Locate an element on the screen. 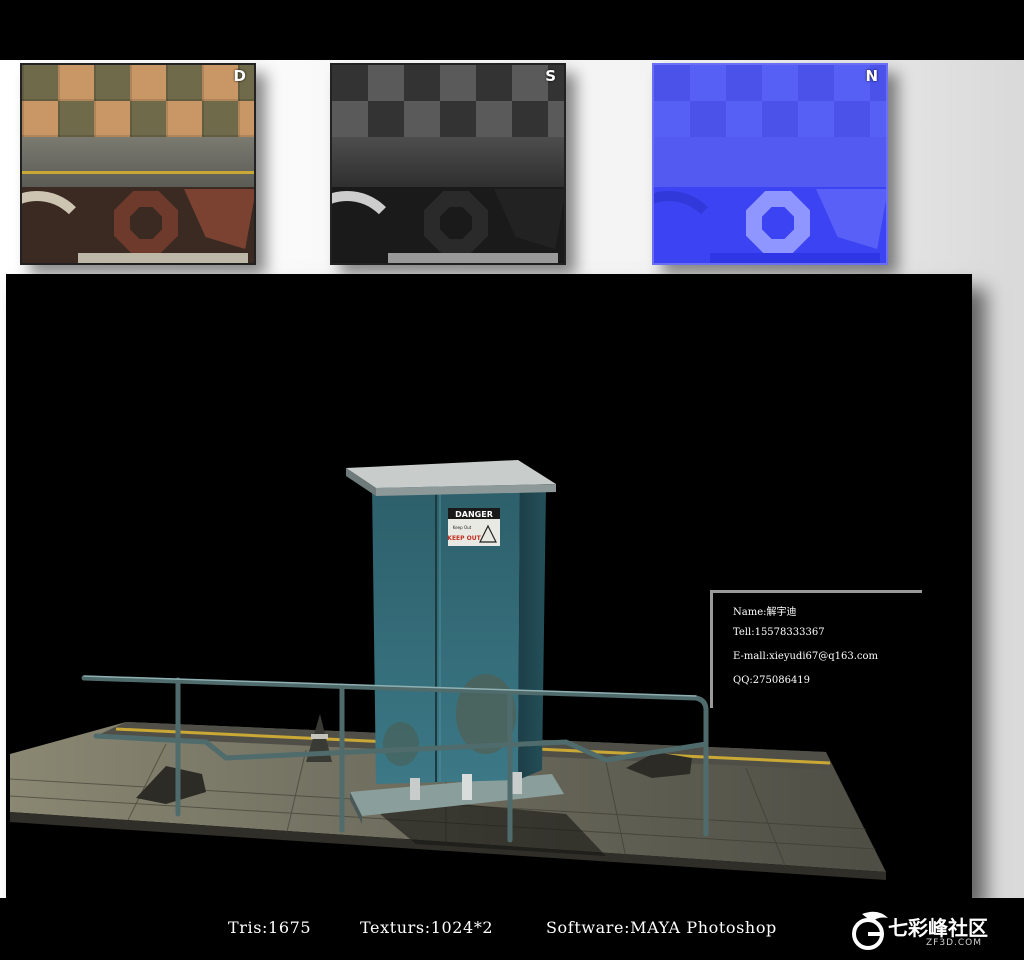  texture-label: N is located at coordinates (871, 76).